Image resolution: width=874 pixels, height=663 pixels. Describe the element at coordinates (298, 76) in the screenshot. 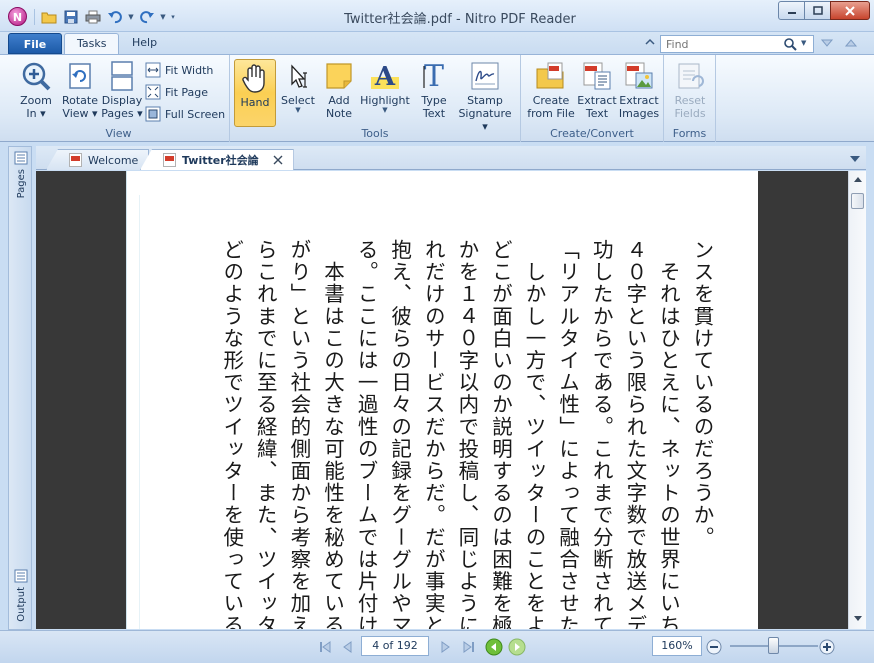

I see `select-cursor-icon` at that location.